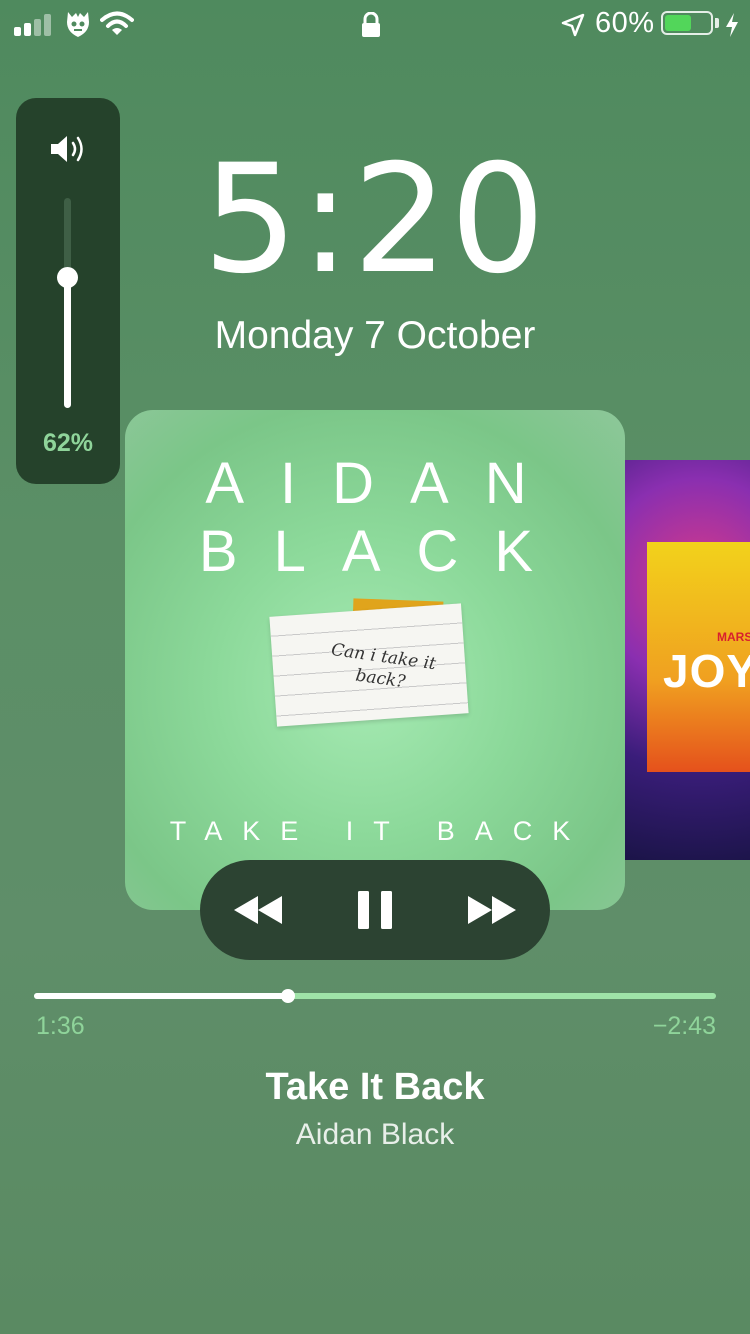 The width and height of the screenshot is (750, 1334). What do you see at coordinates (371, 24) in the screenshot?
I see `lock-icon` at bounding box center [371, 24].